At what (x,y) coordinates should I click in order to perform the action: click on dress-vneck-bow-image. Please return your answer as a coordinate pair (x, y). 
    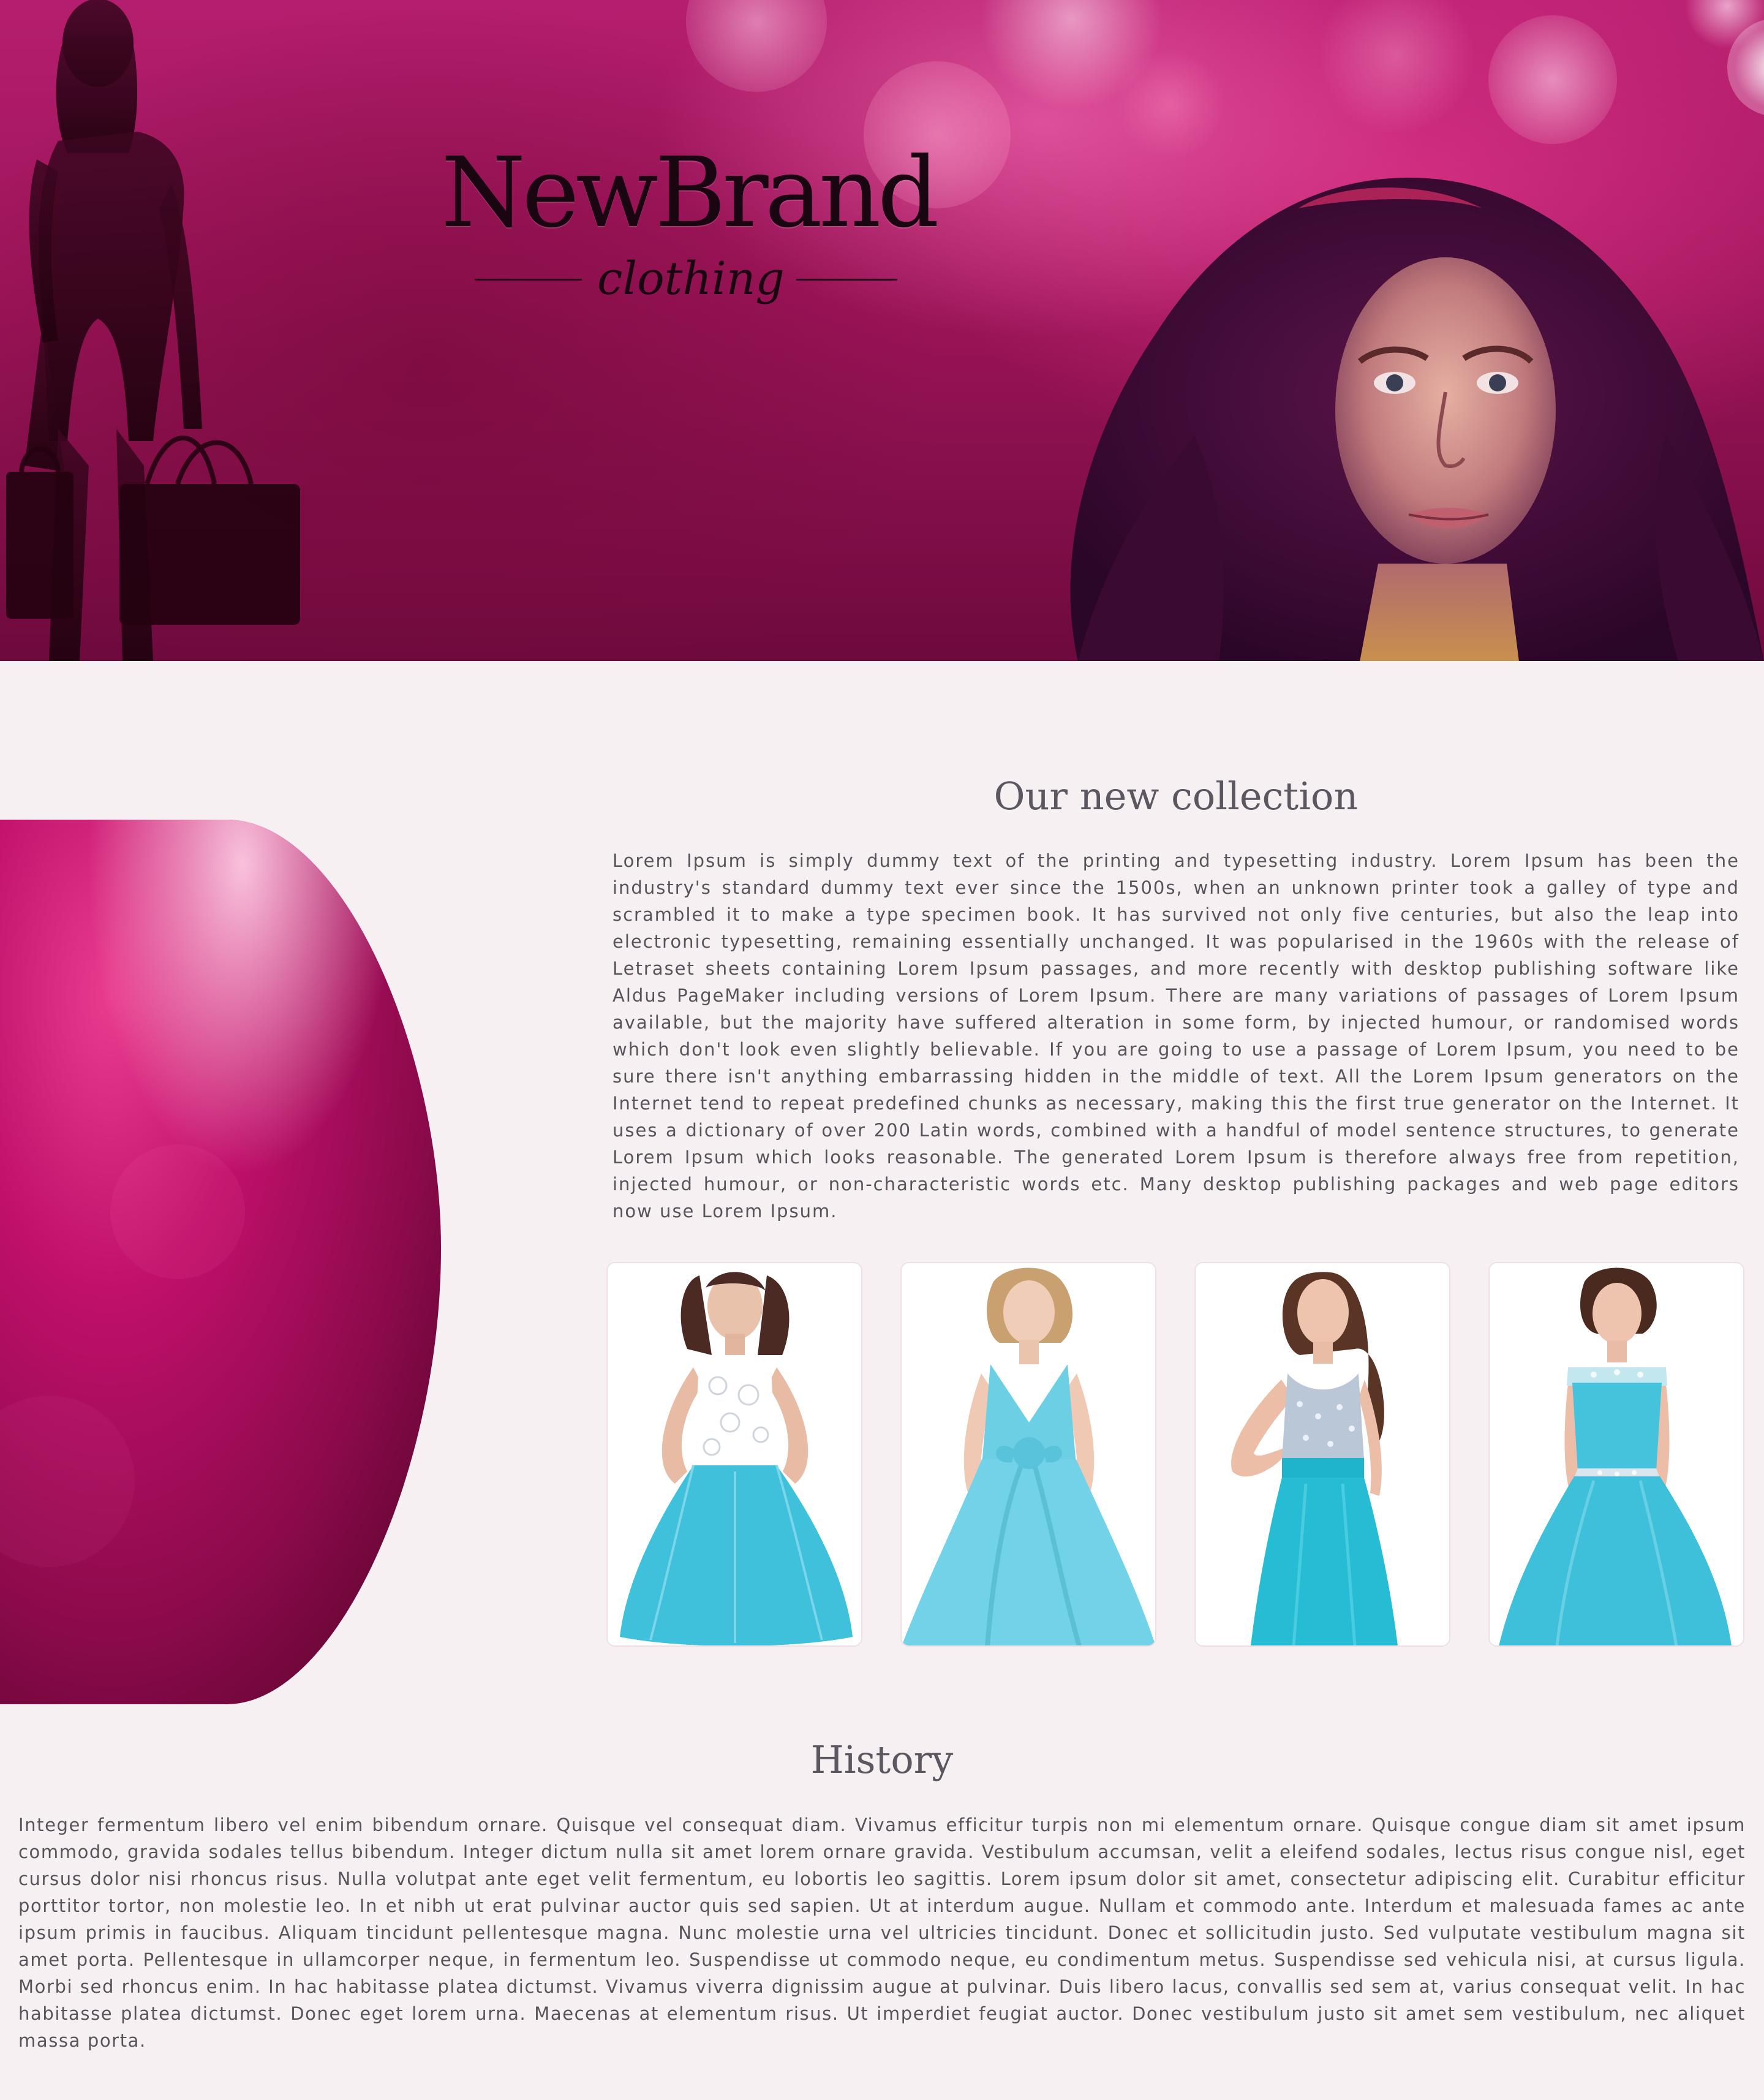
    Looking at the image, I should click on (1028, 1456).